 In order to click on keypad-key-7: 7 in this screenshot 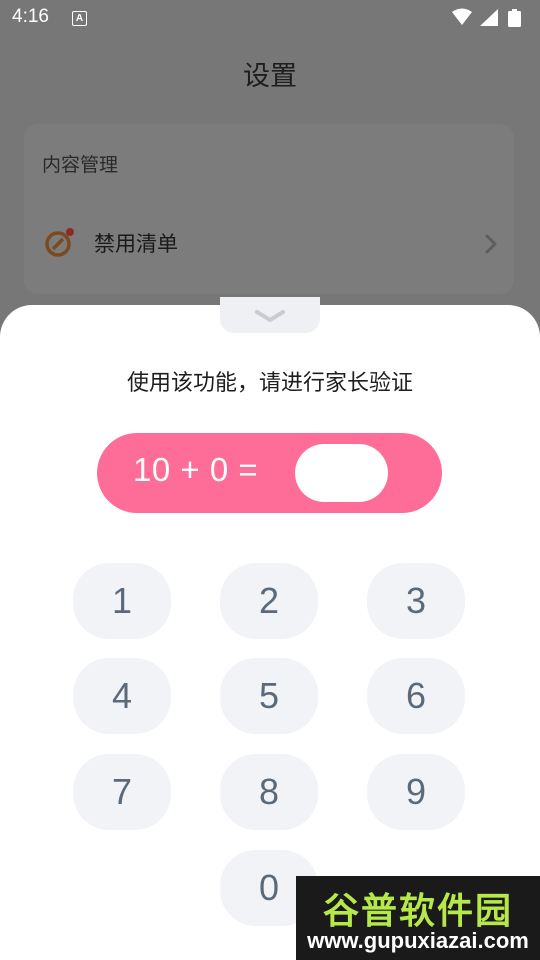, I will do `click(122, 792)`.